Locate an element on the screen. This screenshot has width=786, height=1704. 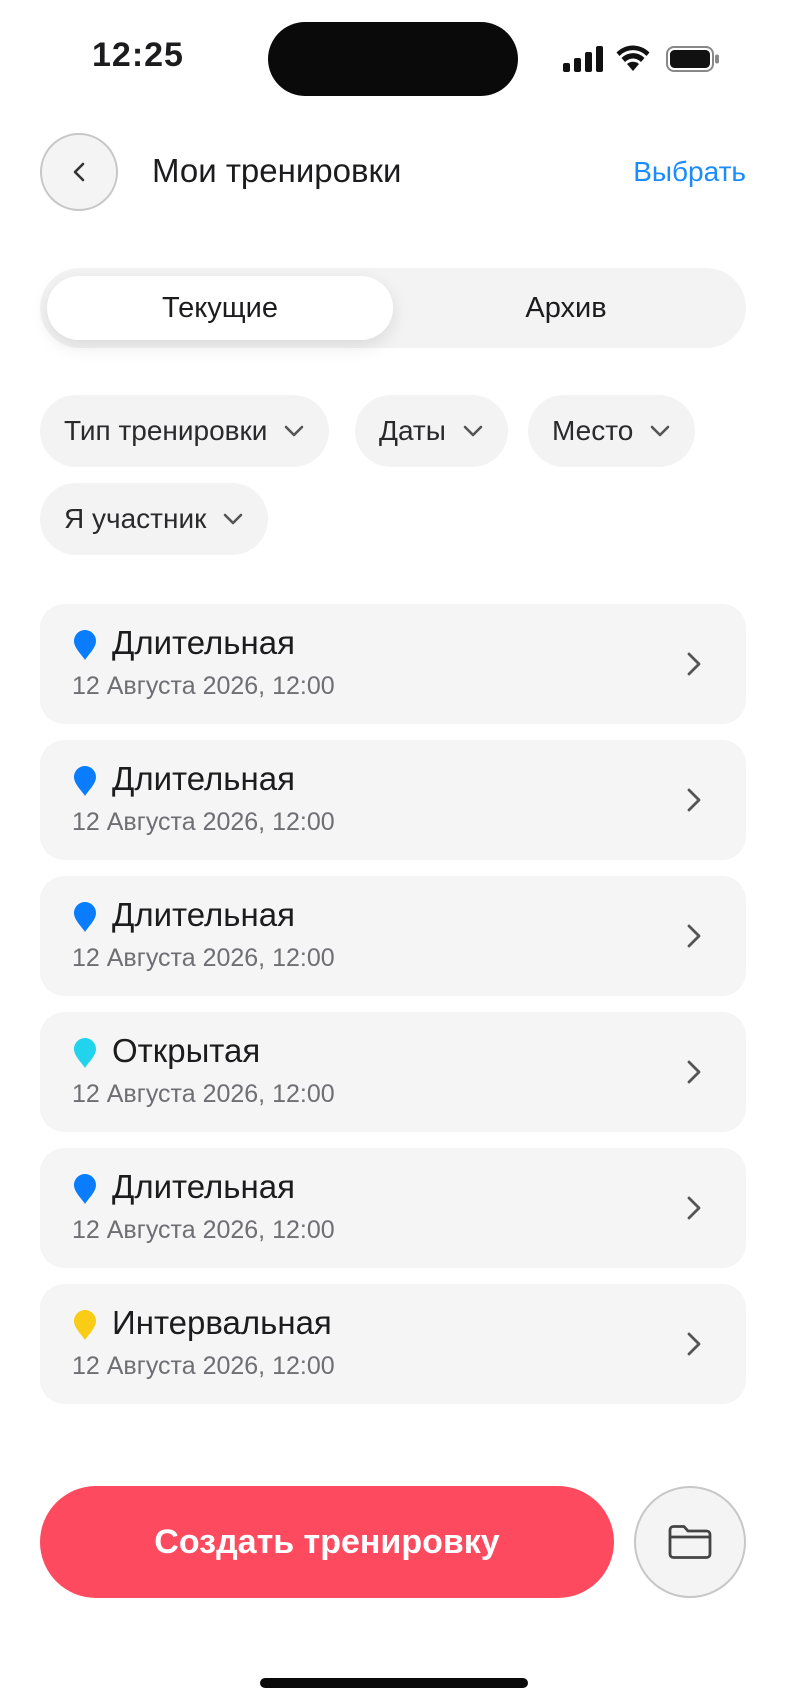
training-title: Интервальная is located at coordinates (222, 1322).